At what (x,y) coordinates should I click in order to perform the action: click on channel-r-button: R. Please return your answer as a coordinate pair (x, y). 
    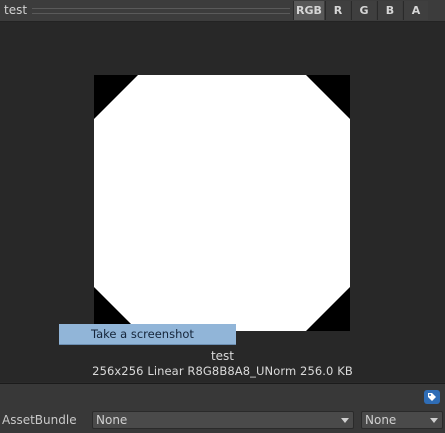
    Looking at the image, I should click on (337, 10).